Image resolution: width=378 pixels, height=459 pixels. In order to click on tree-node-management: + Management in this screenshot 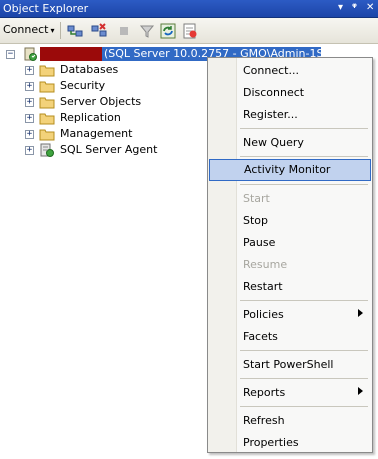, I will do `click(90, 134)`.